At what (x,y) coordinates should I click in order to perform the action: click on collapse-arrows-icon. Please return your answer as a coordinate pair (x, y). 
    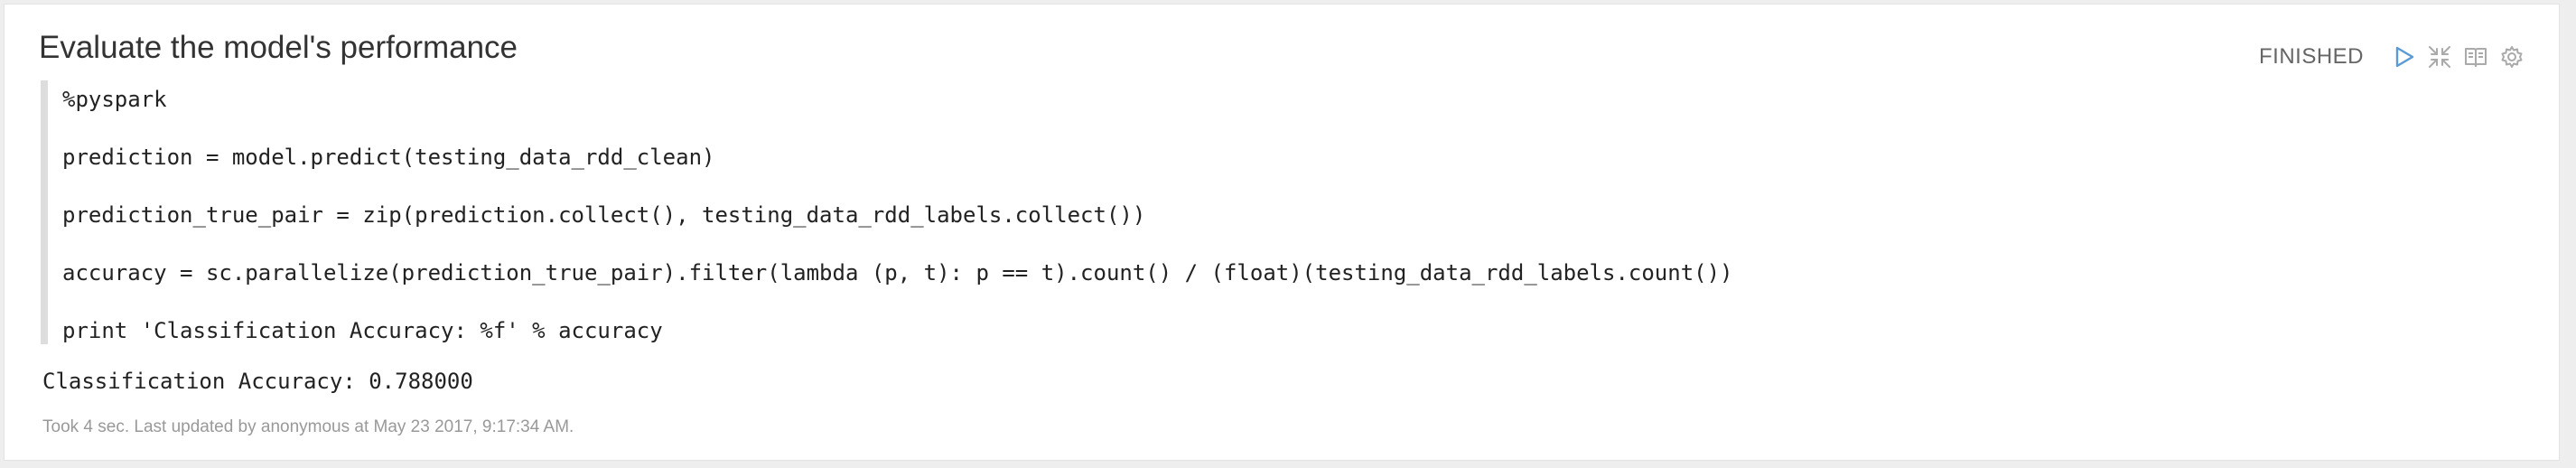
    Looking at the image, I should click on (2439, 57).